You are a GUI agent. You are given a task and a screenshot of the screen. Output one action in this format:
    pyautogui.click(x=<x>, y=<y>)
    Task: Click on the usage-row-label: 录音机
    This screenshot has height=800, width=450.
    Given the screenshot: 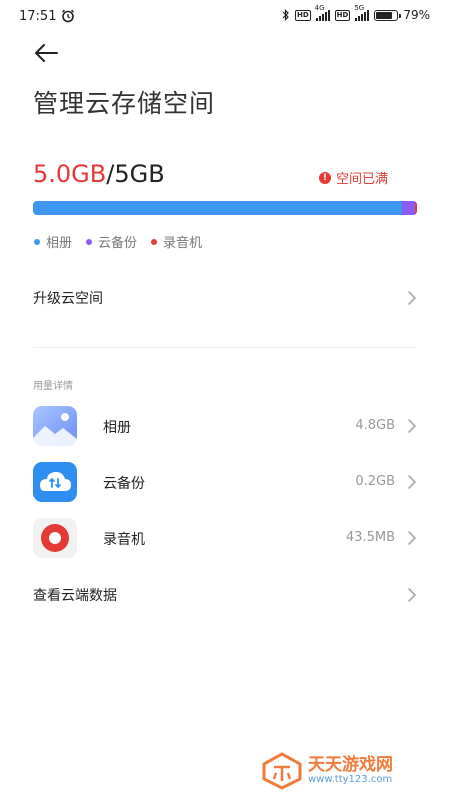 What is the action you would take?
    pyautogui.click(x=124, y=540)
    